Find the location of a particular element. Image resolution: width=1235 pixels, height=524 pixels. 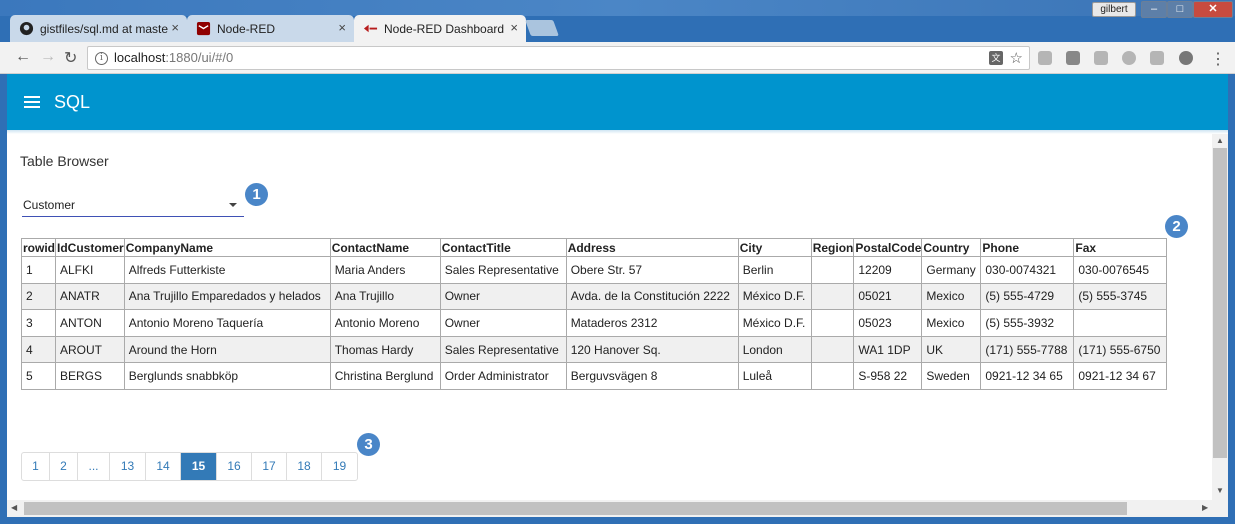

back-arrow-icon: ← is located at coordinates (23, 57).